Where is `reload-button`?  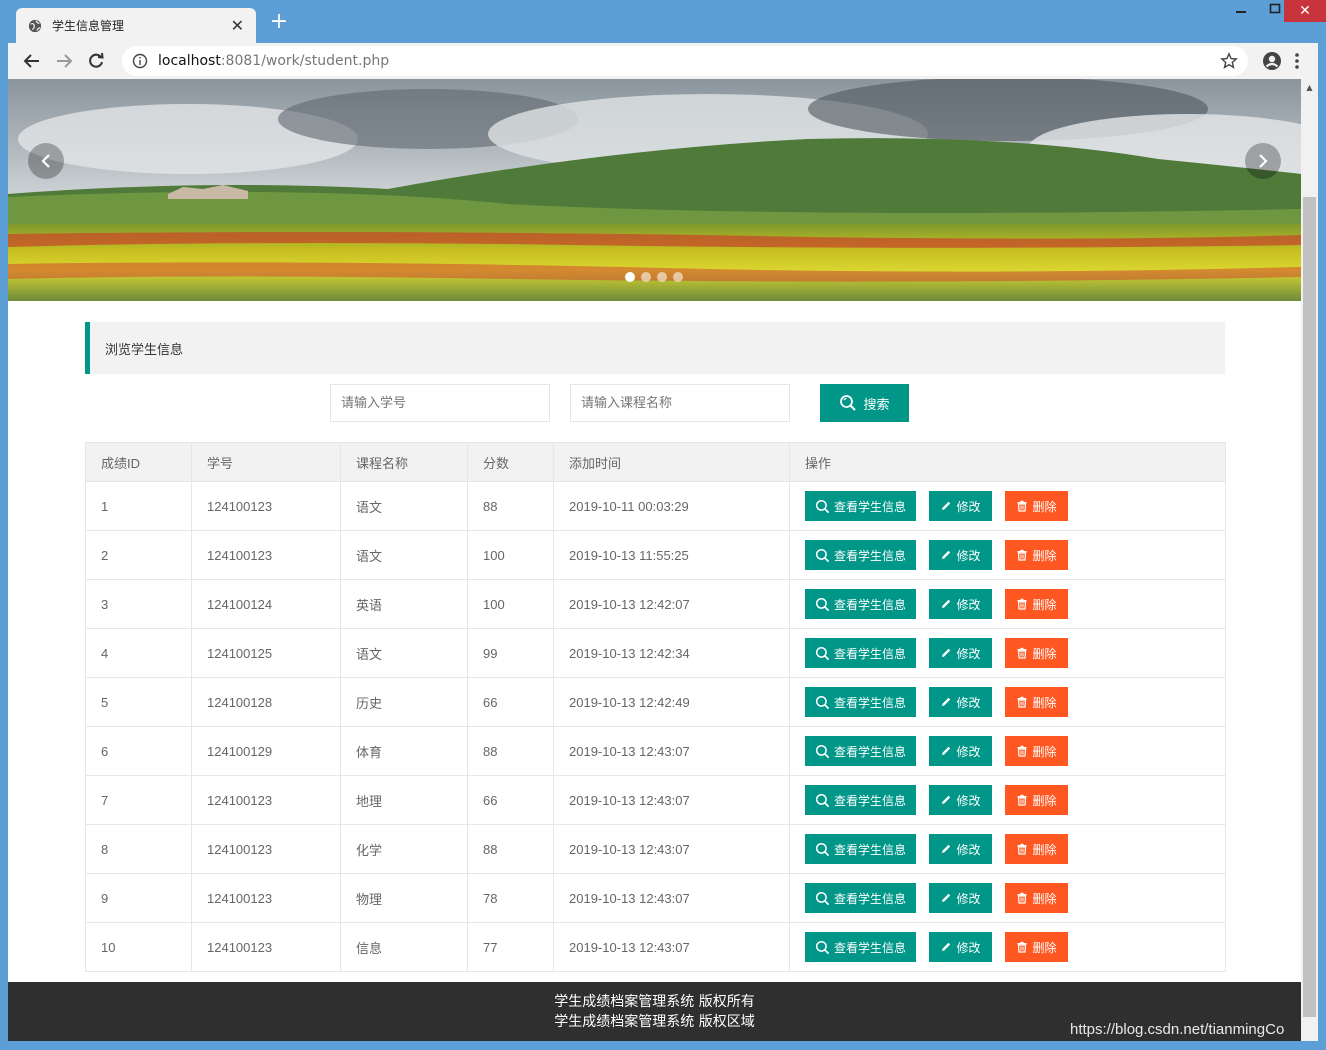
reload-button is located at coordinates (96, 61).